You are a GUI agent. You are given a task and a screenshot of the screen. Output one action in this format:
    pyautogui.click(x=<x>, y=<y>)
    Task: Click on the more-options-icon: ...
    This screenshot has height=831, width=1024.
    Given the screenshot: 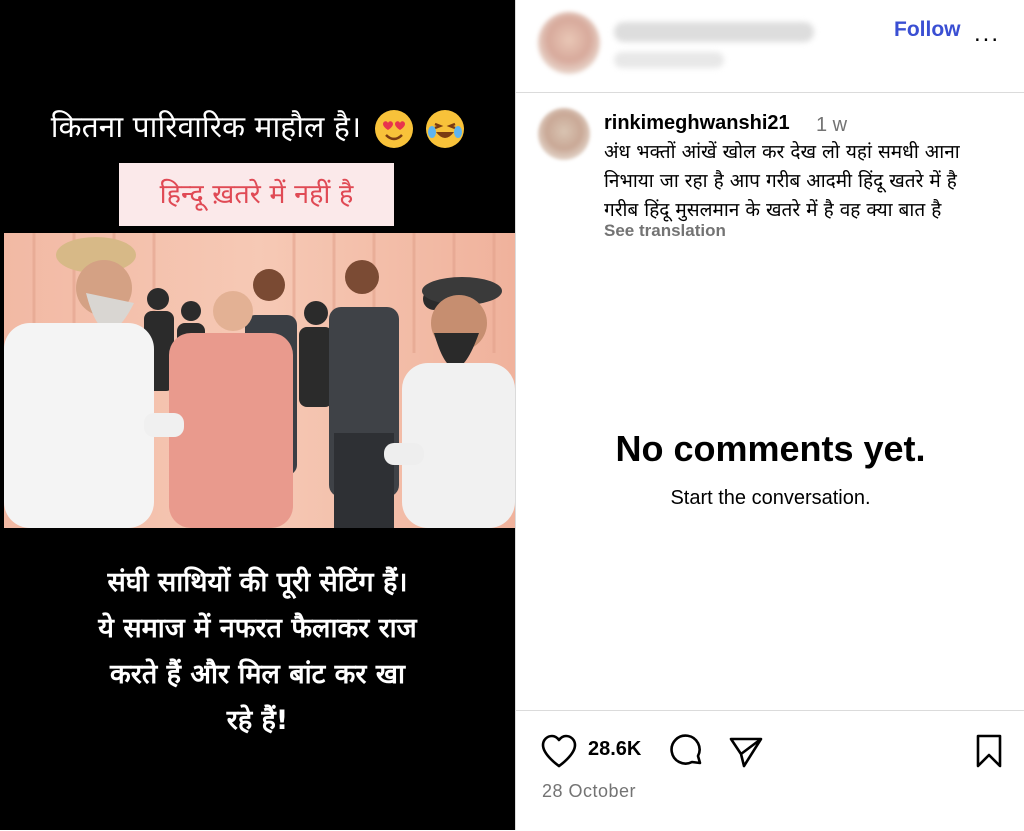 What is the action you would take?
    pyautogui.click(x=987, y=34)
    